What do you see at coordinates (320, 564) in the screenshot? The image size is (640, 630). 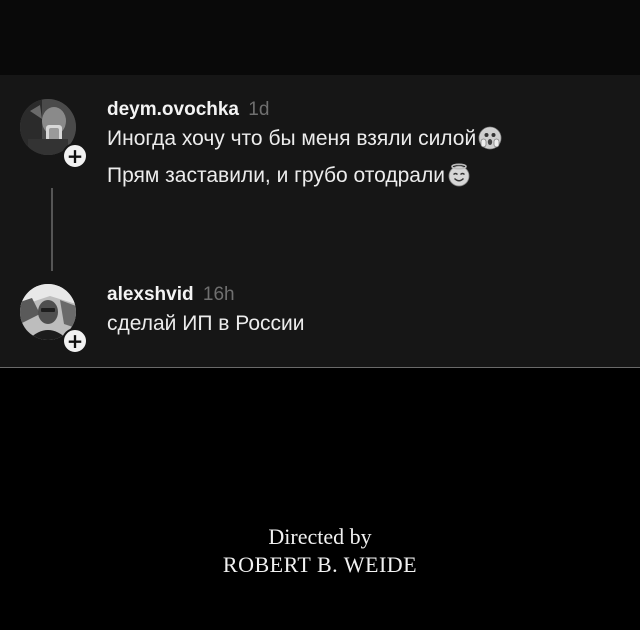 I see `credits-line-name: ROBERT B. WEIDE` at bounding box center [320, 564].